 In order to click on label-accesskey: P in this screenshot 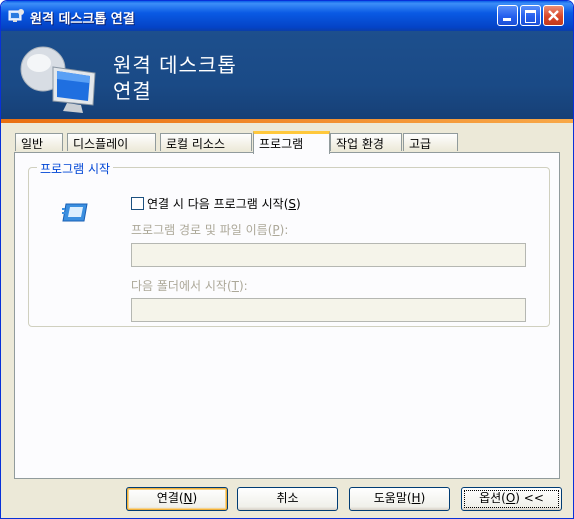, I will do `click(276, 230)`.